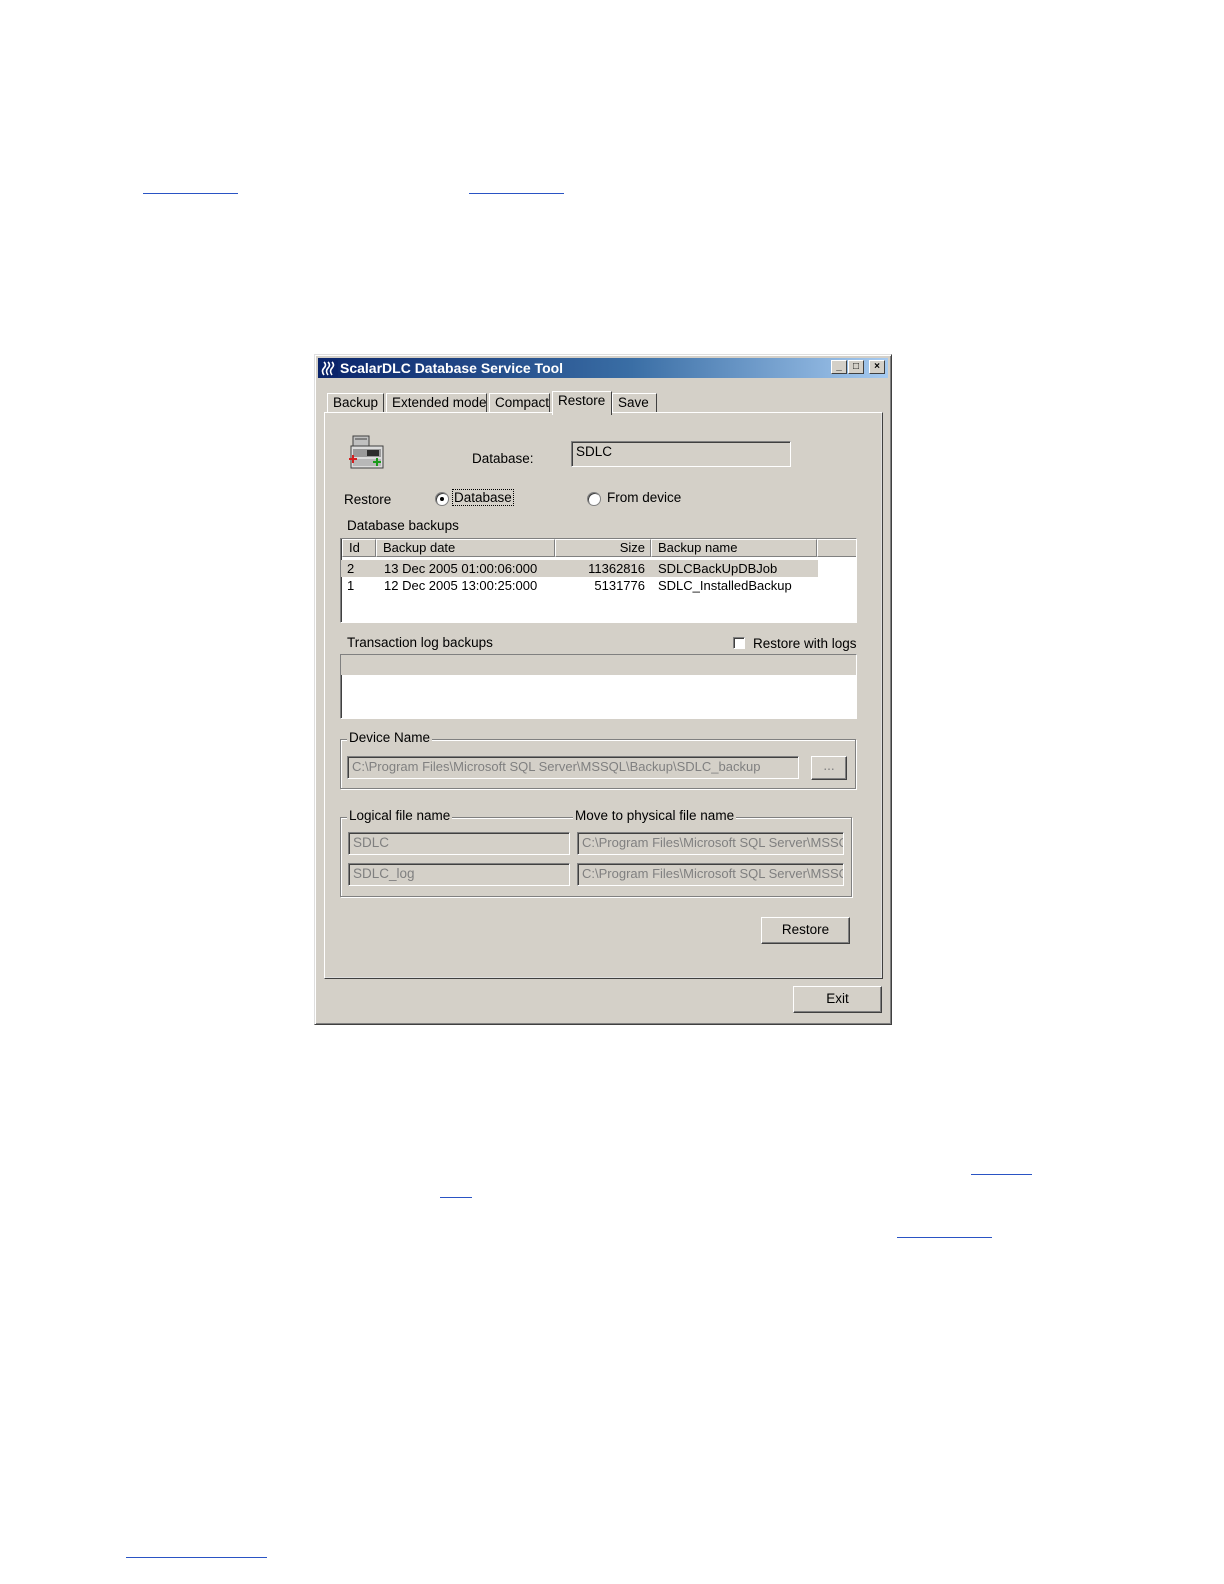 The image size is (1224, 1584). What do you see at coordinates (598, 665) in the screenshot?
I see `list-header-placeholder` at bounding box center [598, 665].